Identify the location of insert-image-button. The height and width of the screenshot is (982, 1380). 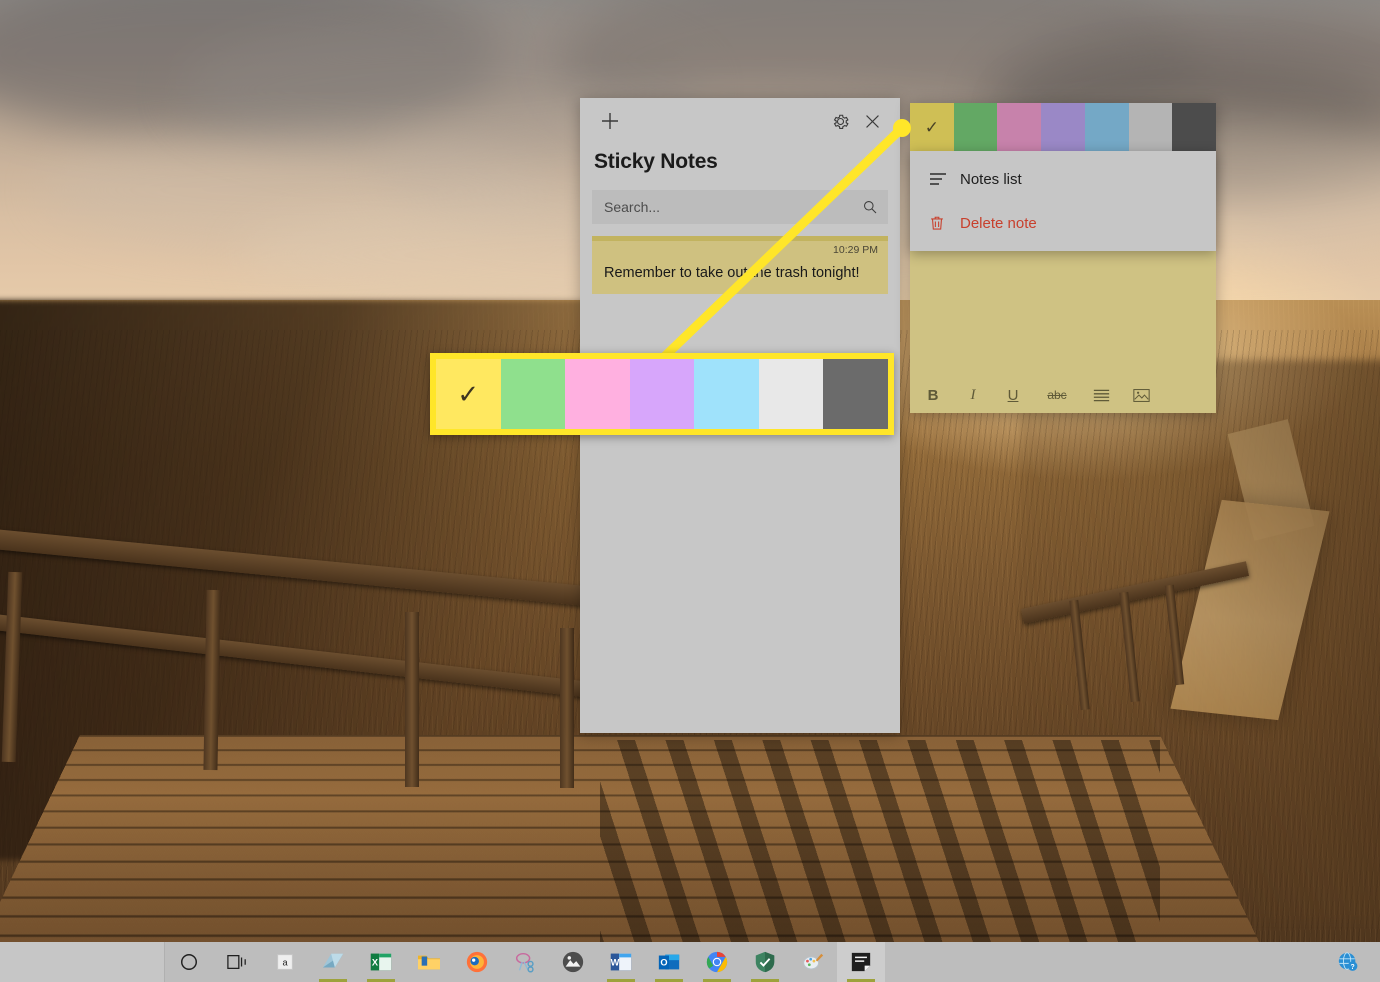
(1141, 395).